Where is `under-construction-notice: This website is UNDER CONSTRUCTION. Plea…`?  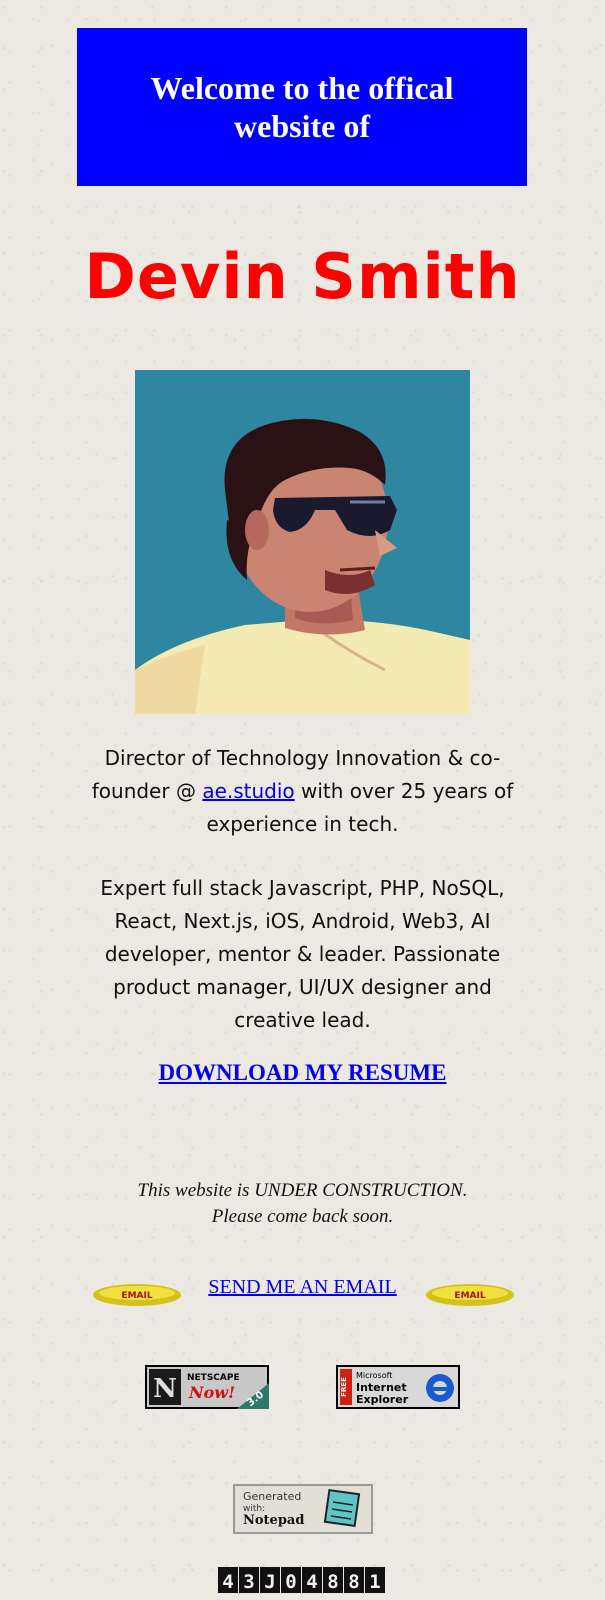 under-construction-notice: This website is UNDER CONSTRUCTION. Plea… is located at coordinates (302, 1204).